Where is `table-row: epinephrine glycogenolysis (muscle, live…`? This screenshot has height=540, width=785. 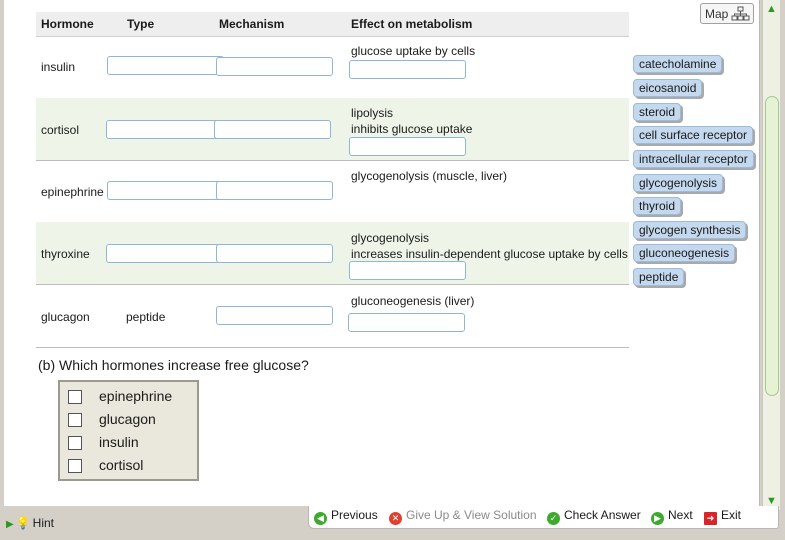
table-row: epinephrine glycogenolysis (muscle, live… is located at coordinates (332, 191).